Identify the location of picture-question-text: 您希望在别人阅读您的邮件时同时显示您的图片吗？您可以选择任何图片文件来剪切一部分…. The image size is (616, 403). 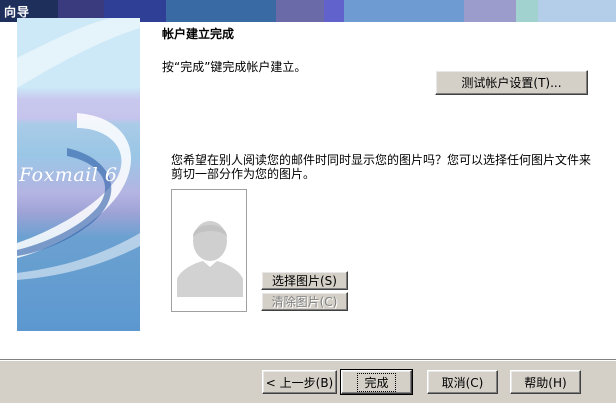
(381, 167).